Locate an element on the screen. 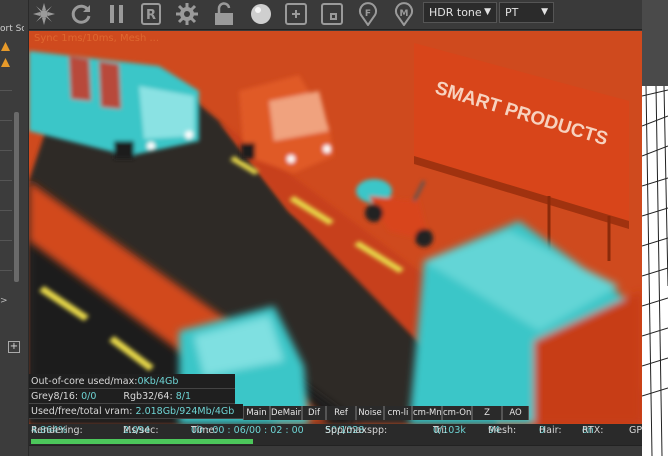 The image size is (668, 456). mesh-stat: Mesh: 94 is located at coordinates (502, 431).